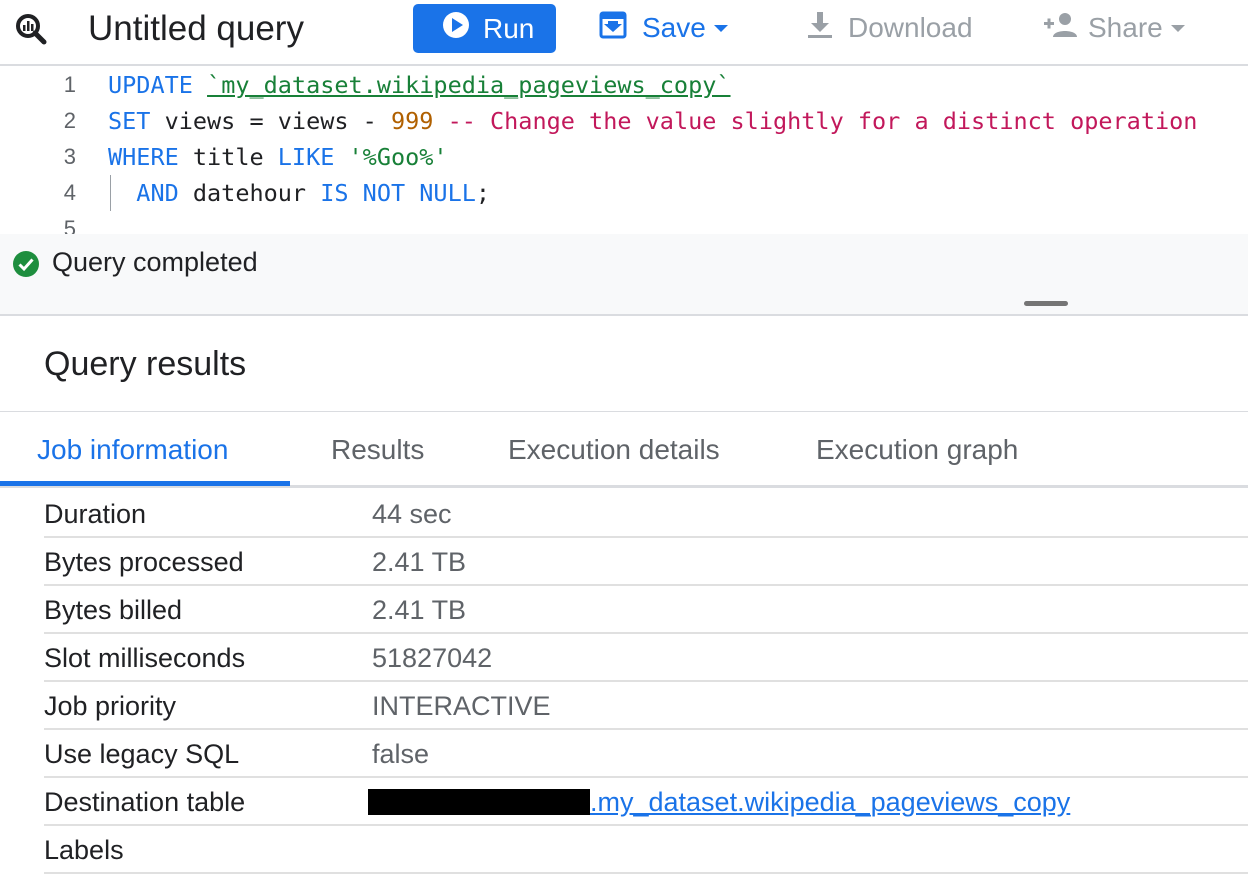 Image resolution: width=1248 pixels, height=880 pixels. Describe the element at coordinates (412, 121) in the screenshot. I see `code-token: 999` at that location.